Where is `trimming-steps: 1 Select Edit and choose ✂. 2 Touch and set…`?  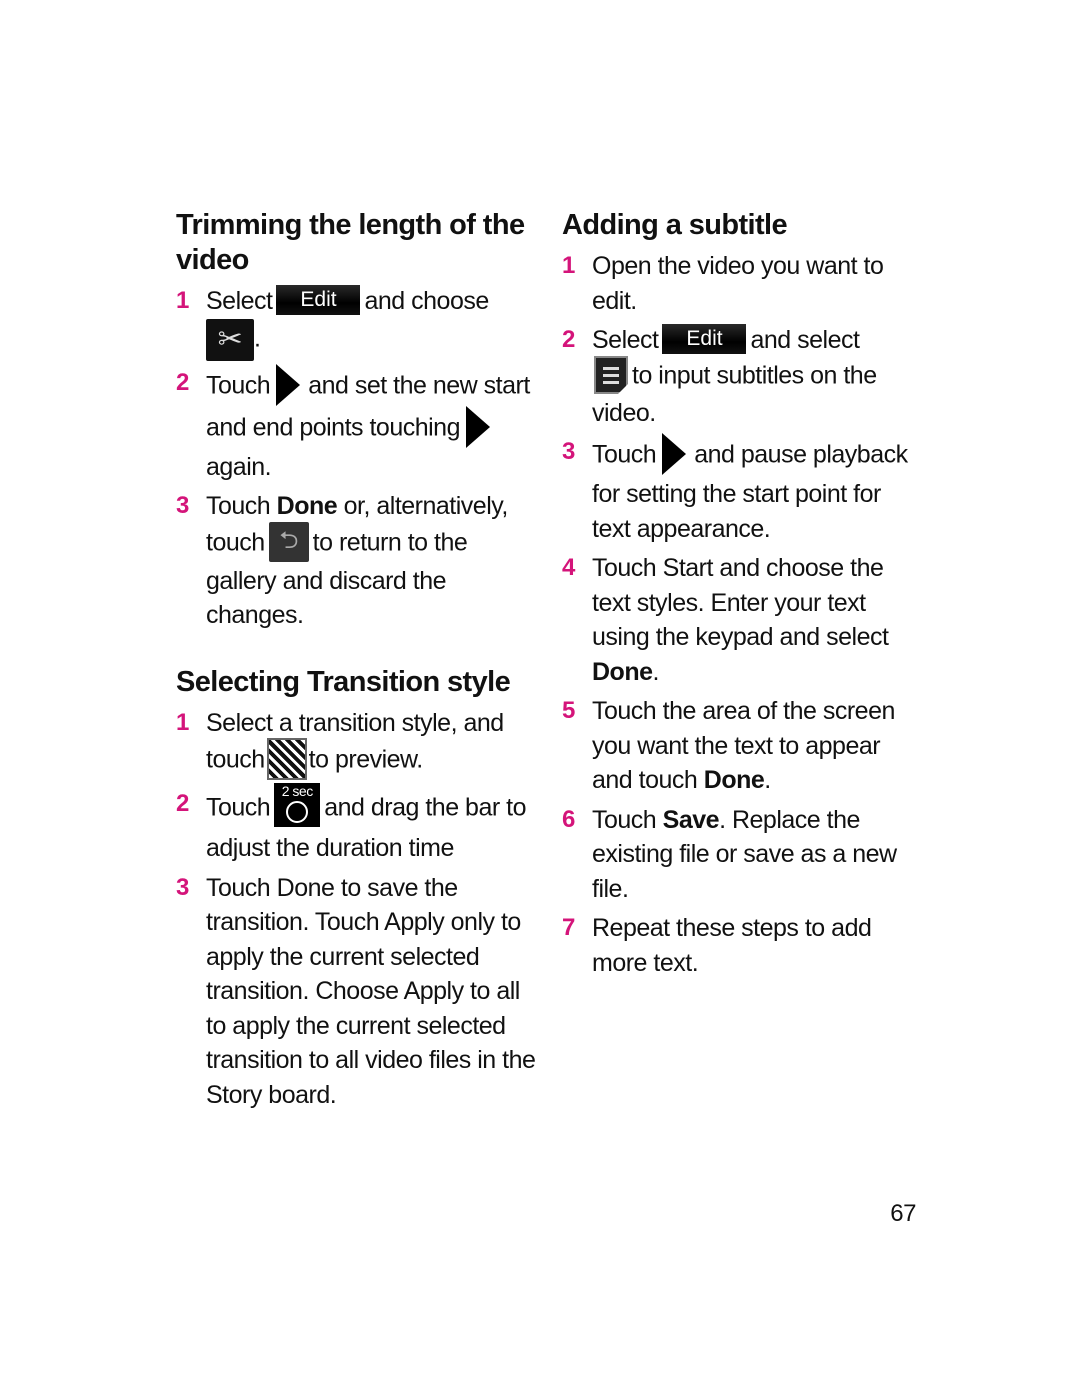
trimming-steps: 1 Select Edit and choose ✂. 2 Touch and set… is located at coordinates (356, 458).